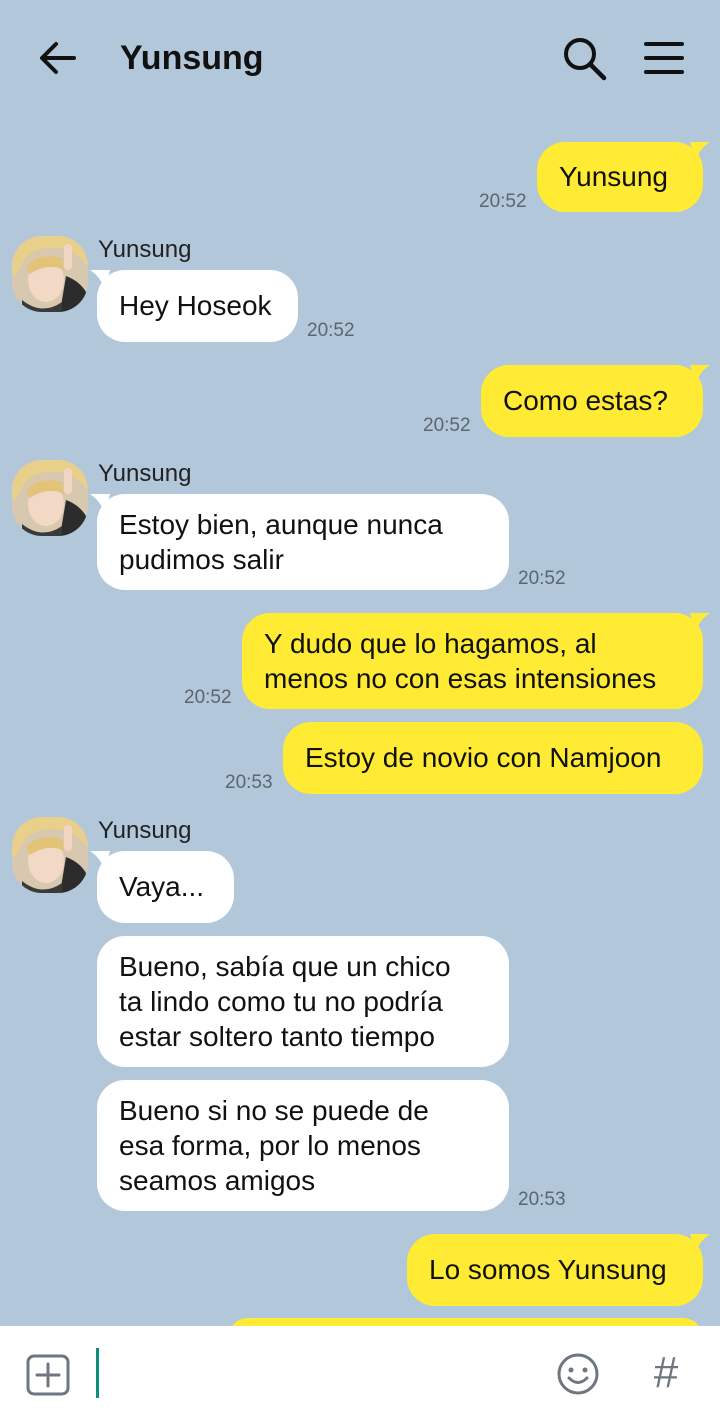 This screenshot has height=1422, width=720. I want to click on message-input, so click(97, 1373).